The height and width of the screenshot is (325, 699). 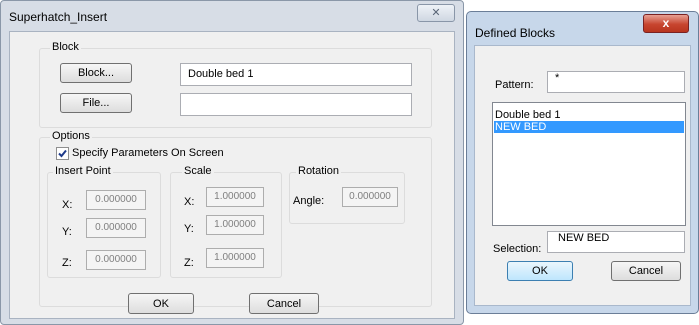 I want to click on close-button: ✕, so click(x=436, y=13).